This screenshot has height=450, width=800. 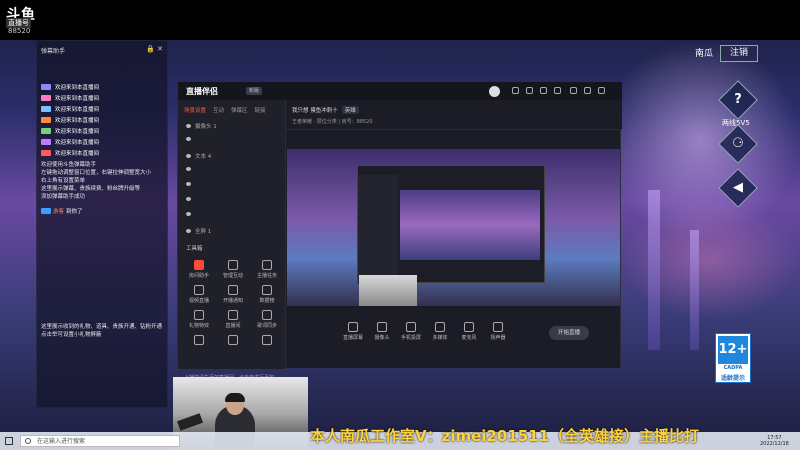 What do you see at coordinates (63, 197) in the screenshot?
I see `system-message: 添加弹幕助手成功` at bounding box center [63, 197].